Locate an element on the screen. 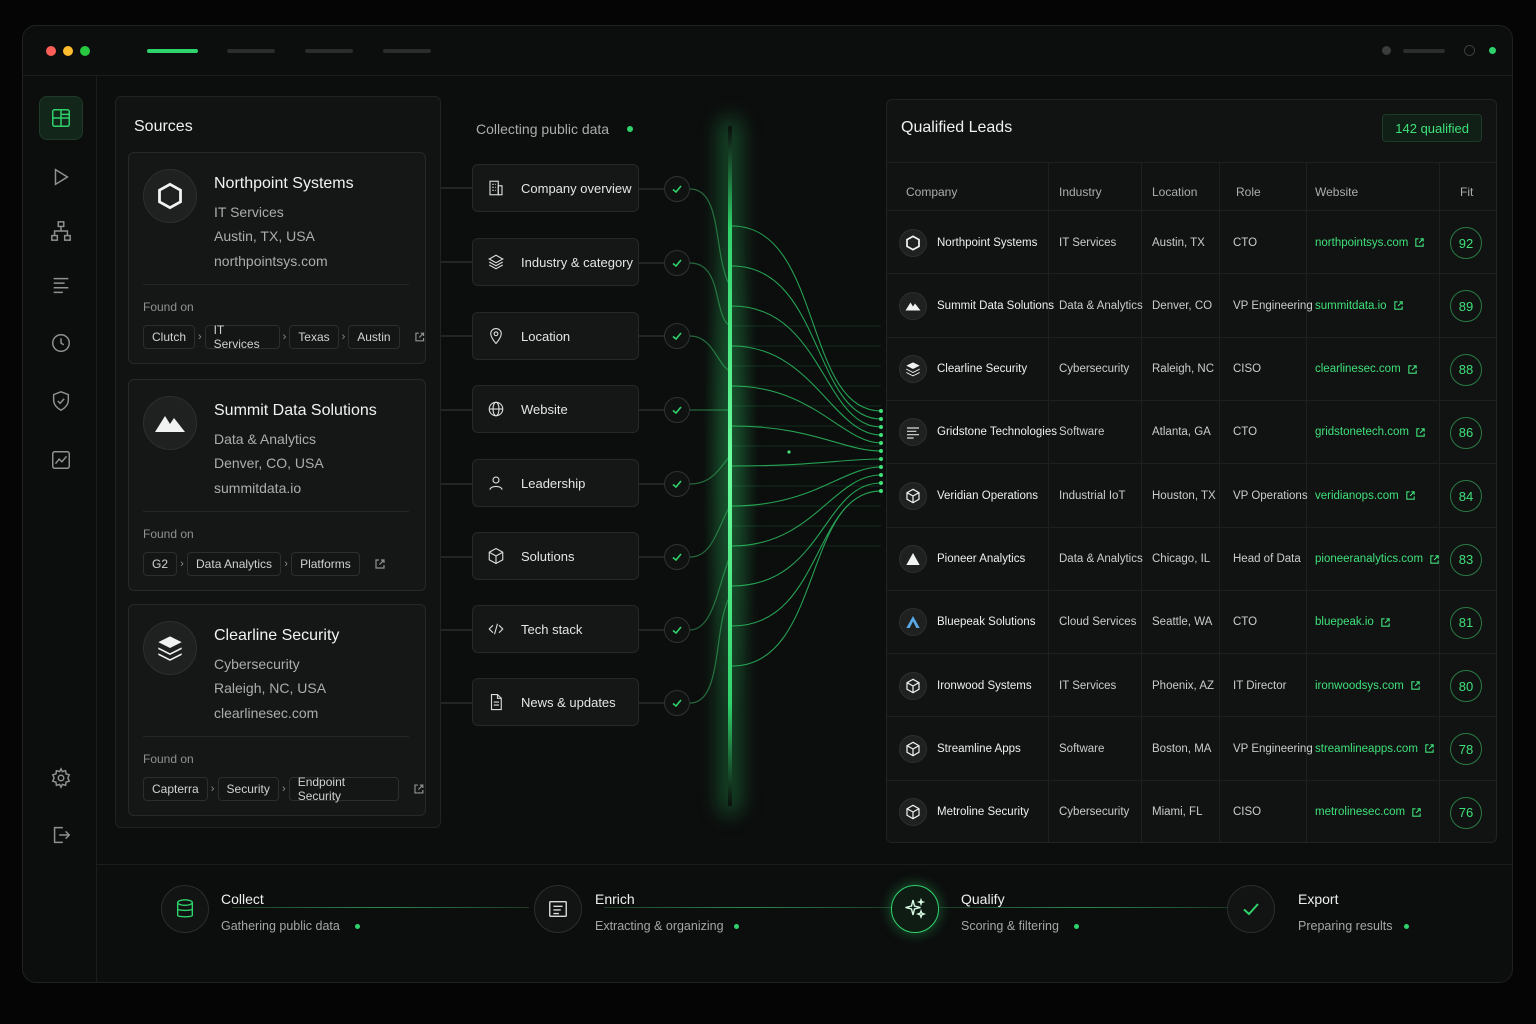  column-header-company: Company is located at coordinates (931, 192).